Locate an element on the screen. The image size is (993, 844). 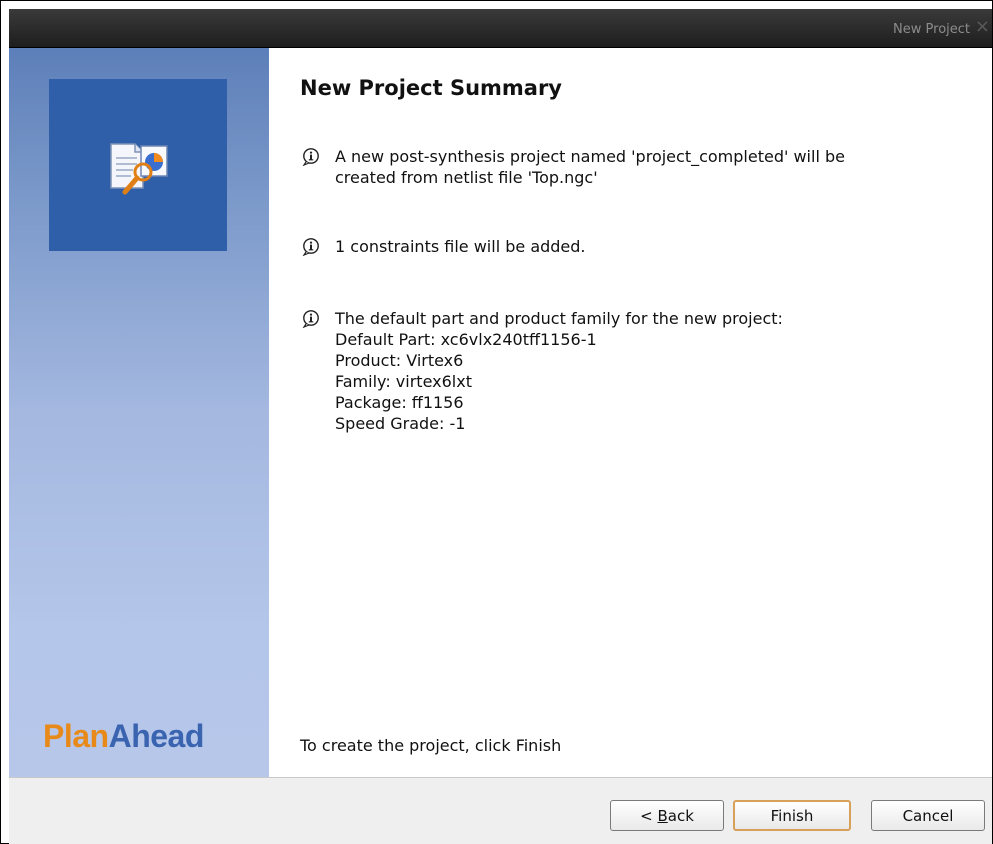
window-left-edge is located at coordinates (5, 422).